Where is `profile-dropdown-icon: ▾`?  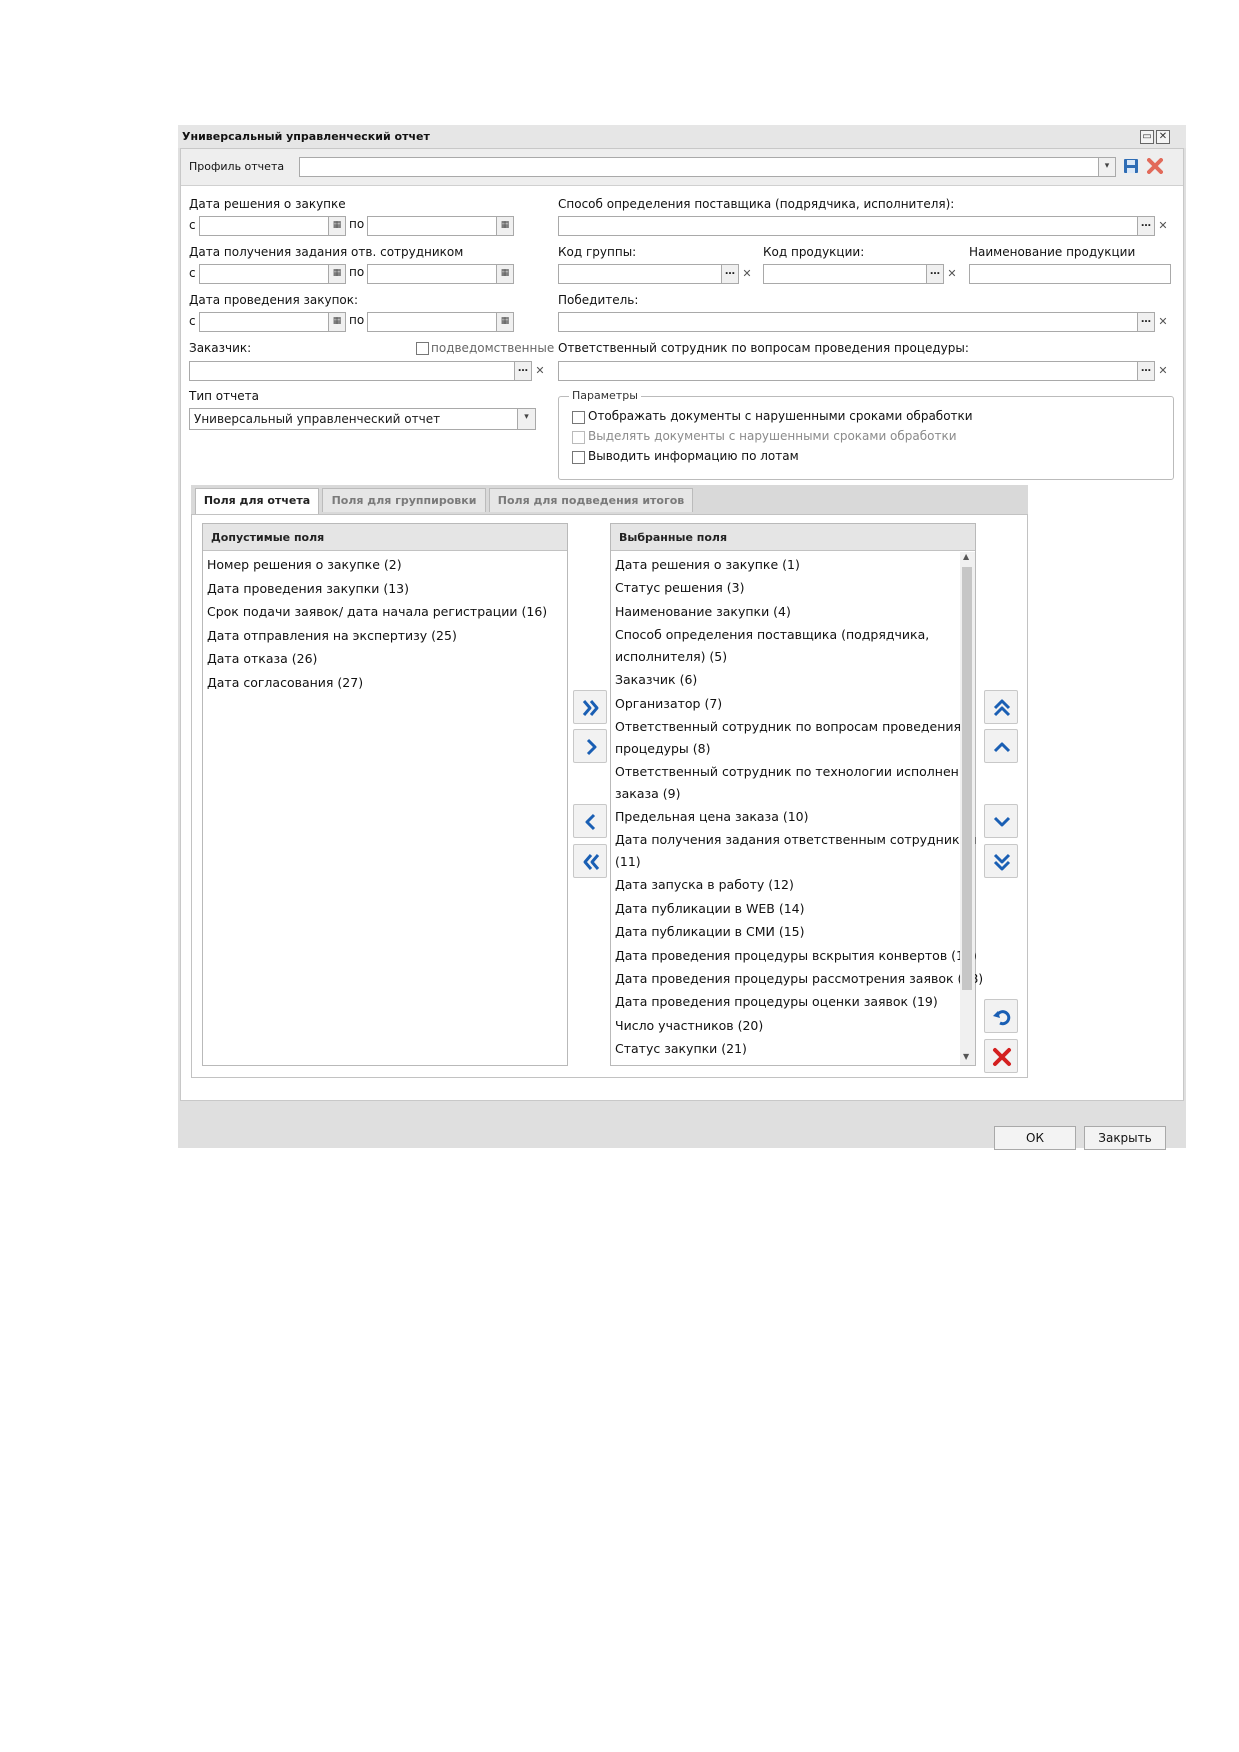 profile-dropdown-icon: ▾ is located at coordinates (1107, 167).